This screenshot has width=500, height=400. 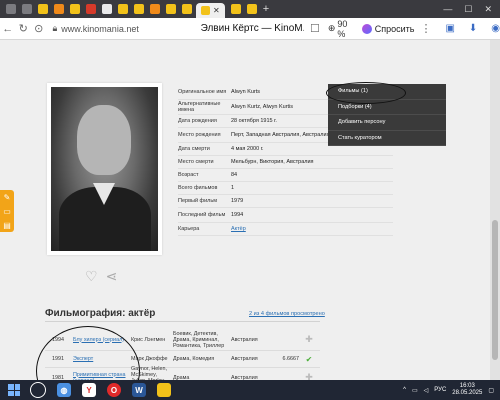 What do you see at coordinates (55, 28) in the screenshot?
I see `lock-icon: 🔒︎` at bounding box center [55, 28].